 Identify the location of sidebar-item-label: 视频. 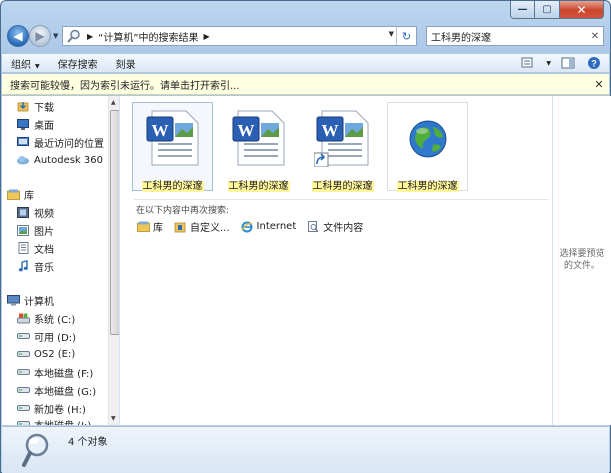
(44, 214).